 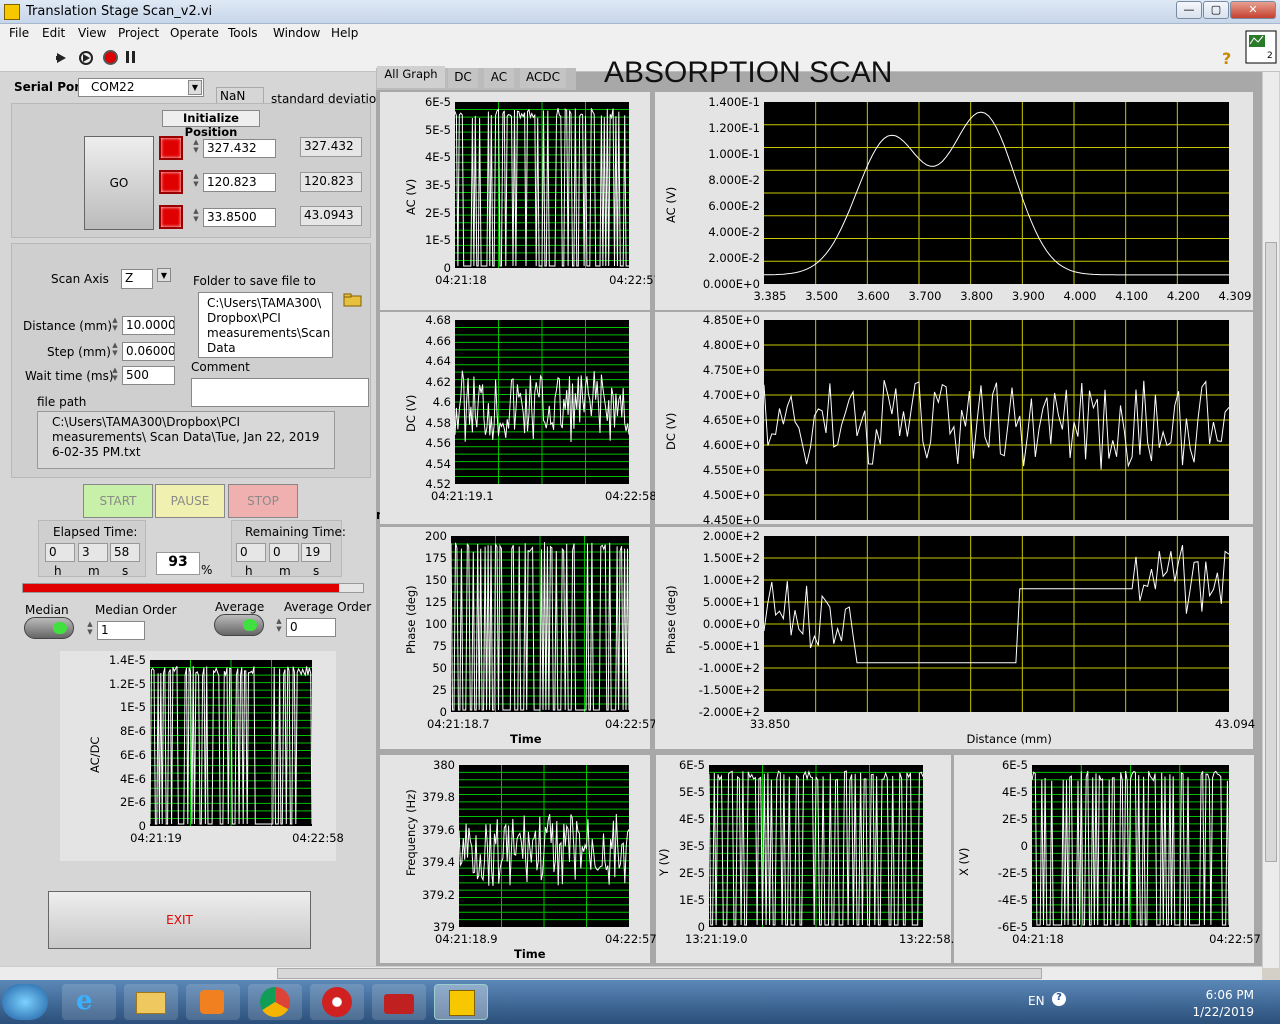 What do you see at coordinates (640, 1002) in the screenshot?
I see `taskbar: e EN ? 6:06 PM 1/22/2019` at bounding box center [640, 1002].